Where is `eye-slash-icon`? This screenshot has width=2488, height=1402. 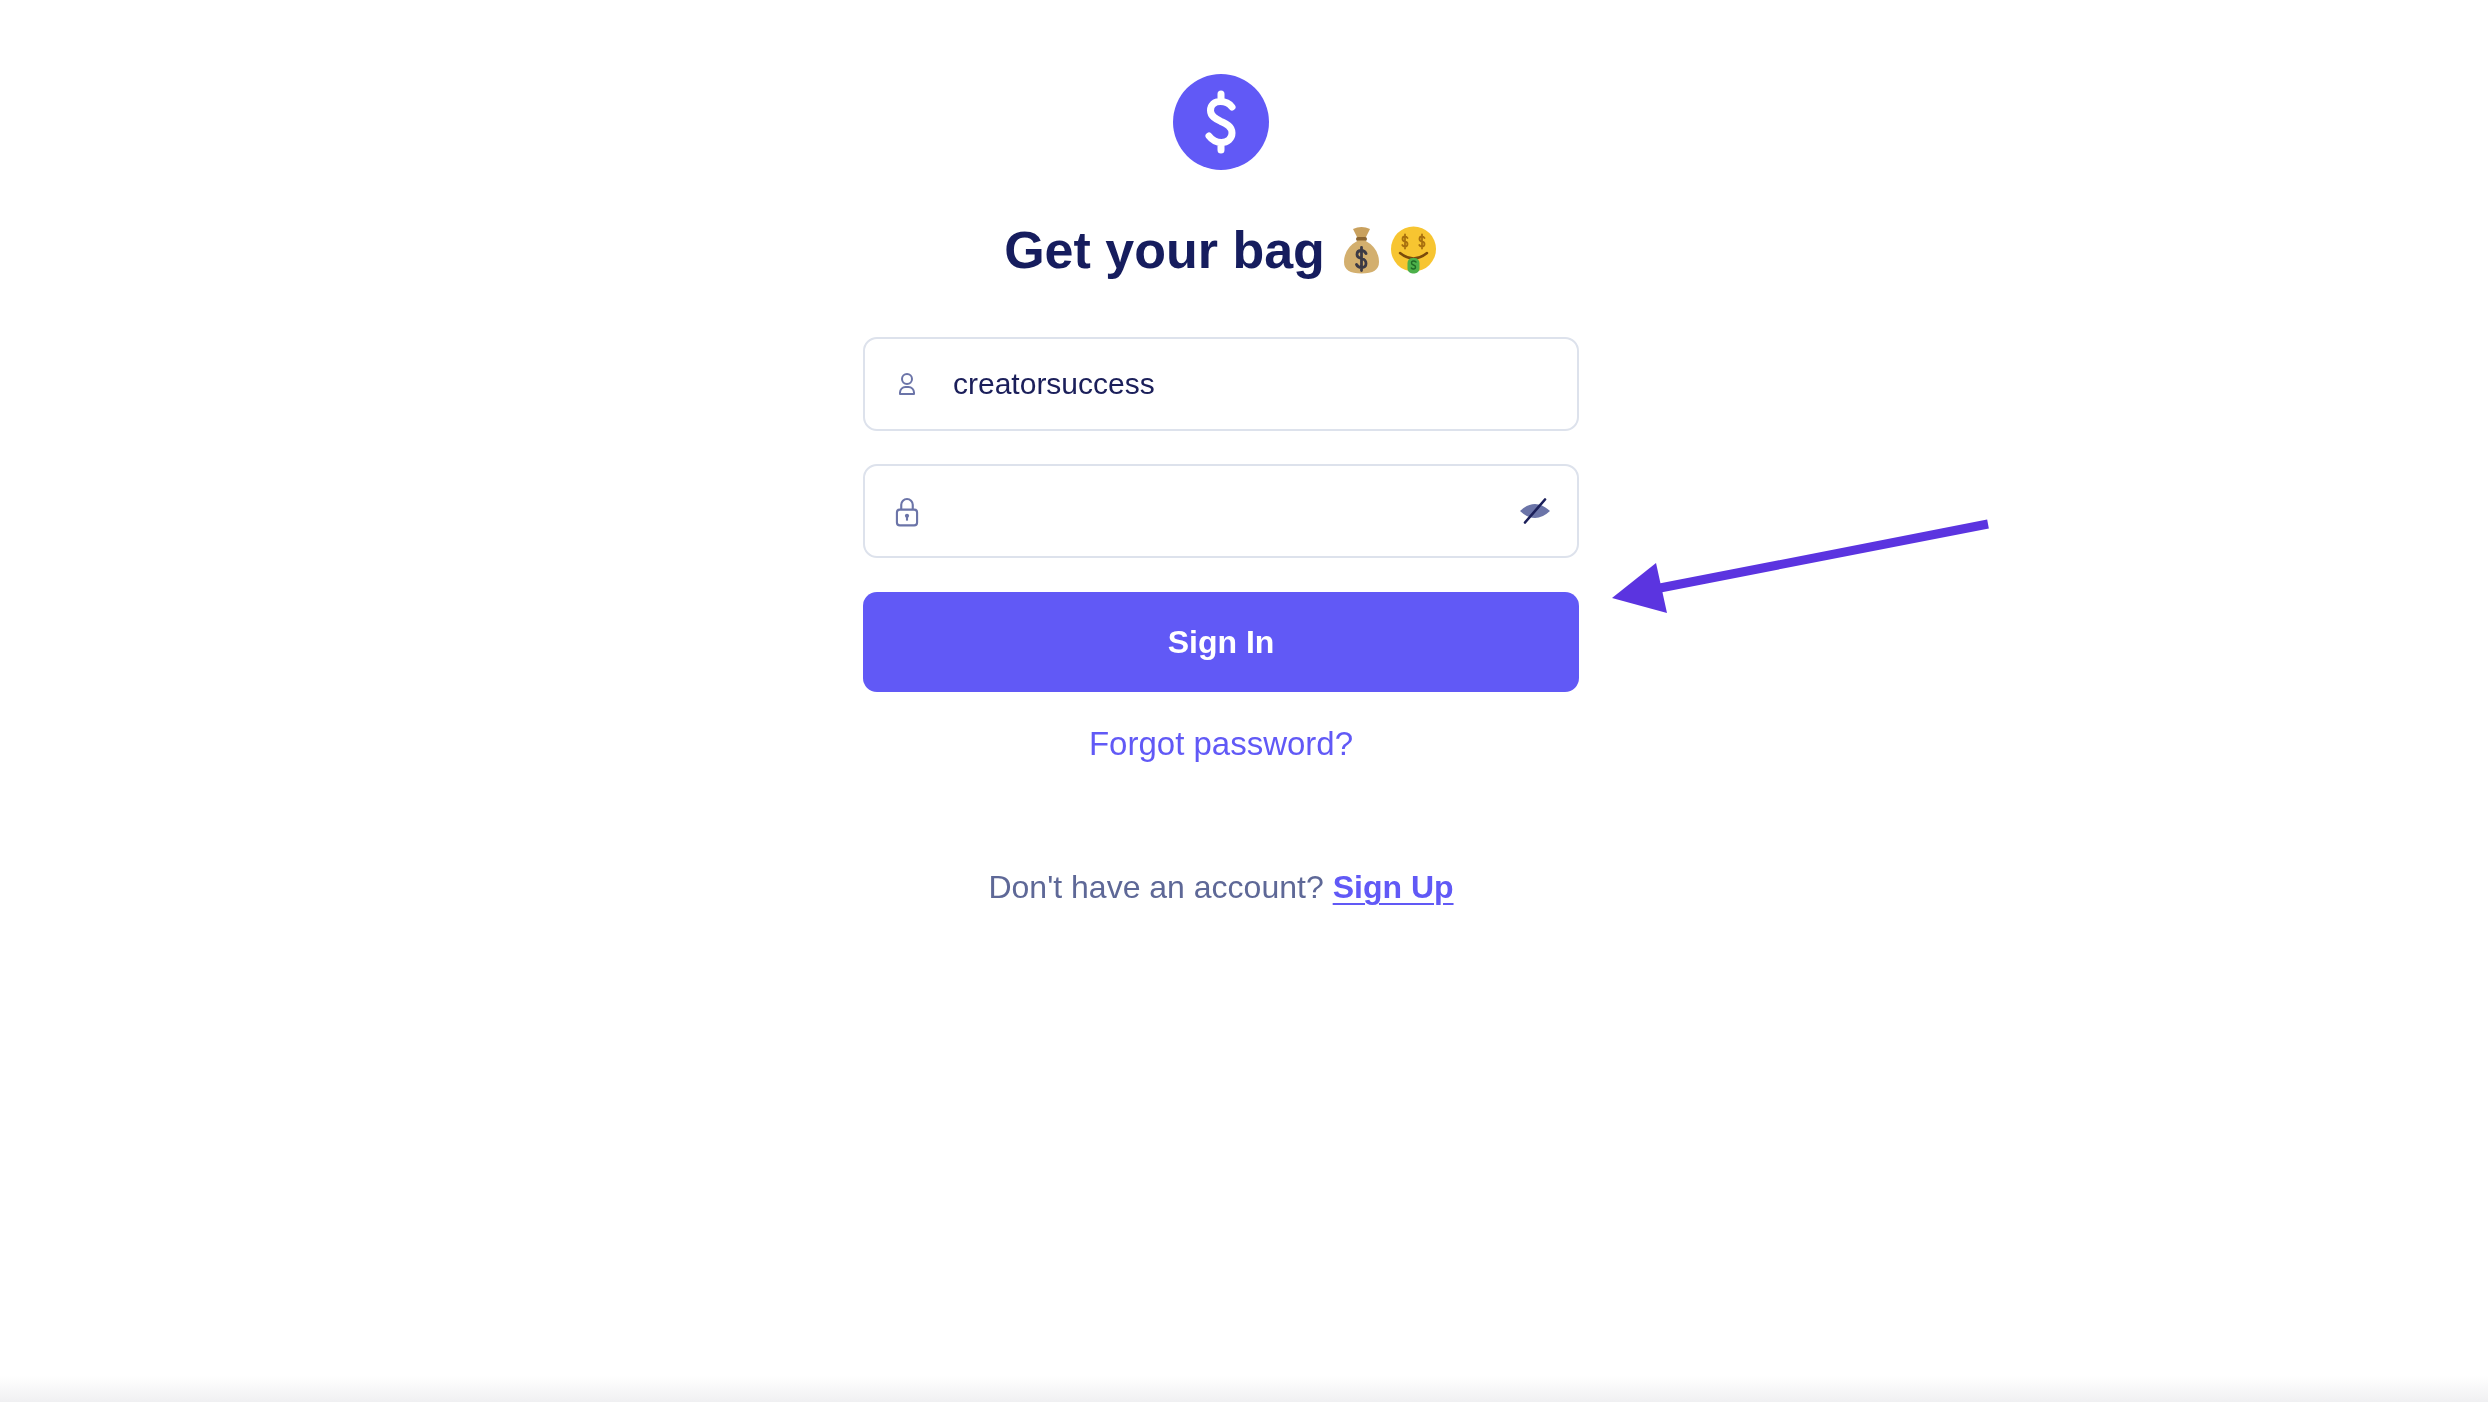
eye-slash-icon is located at coordinates (1535, 511).